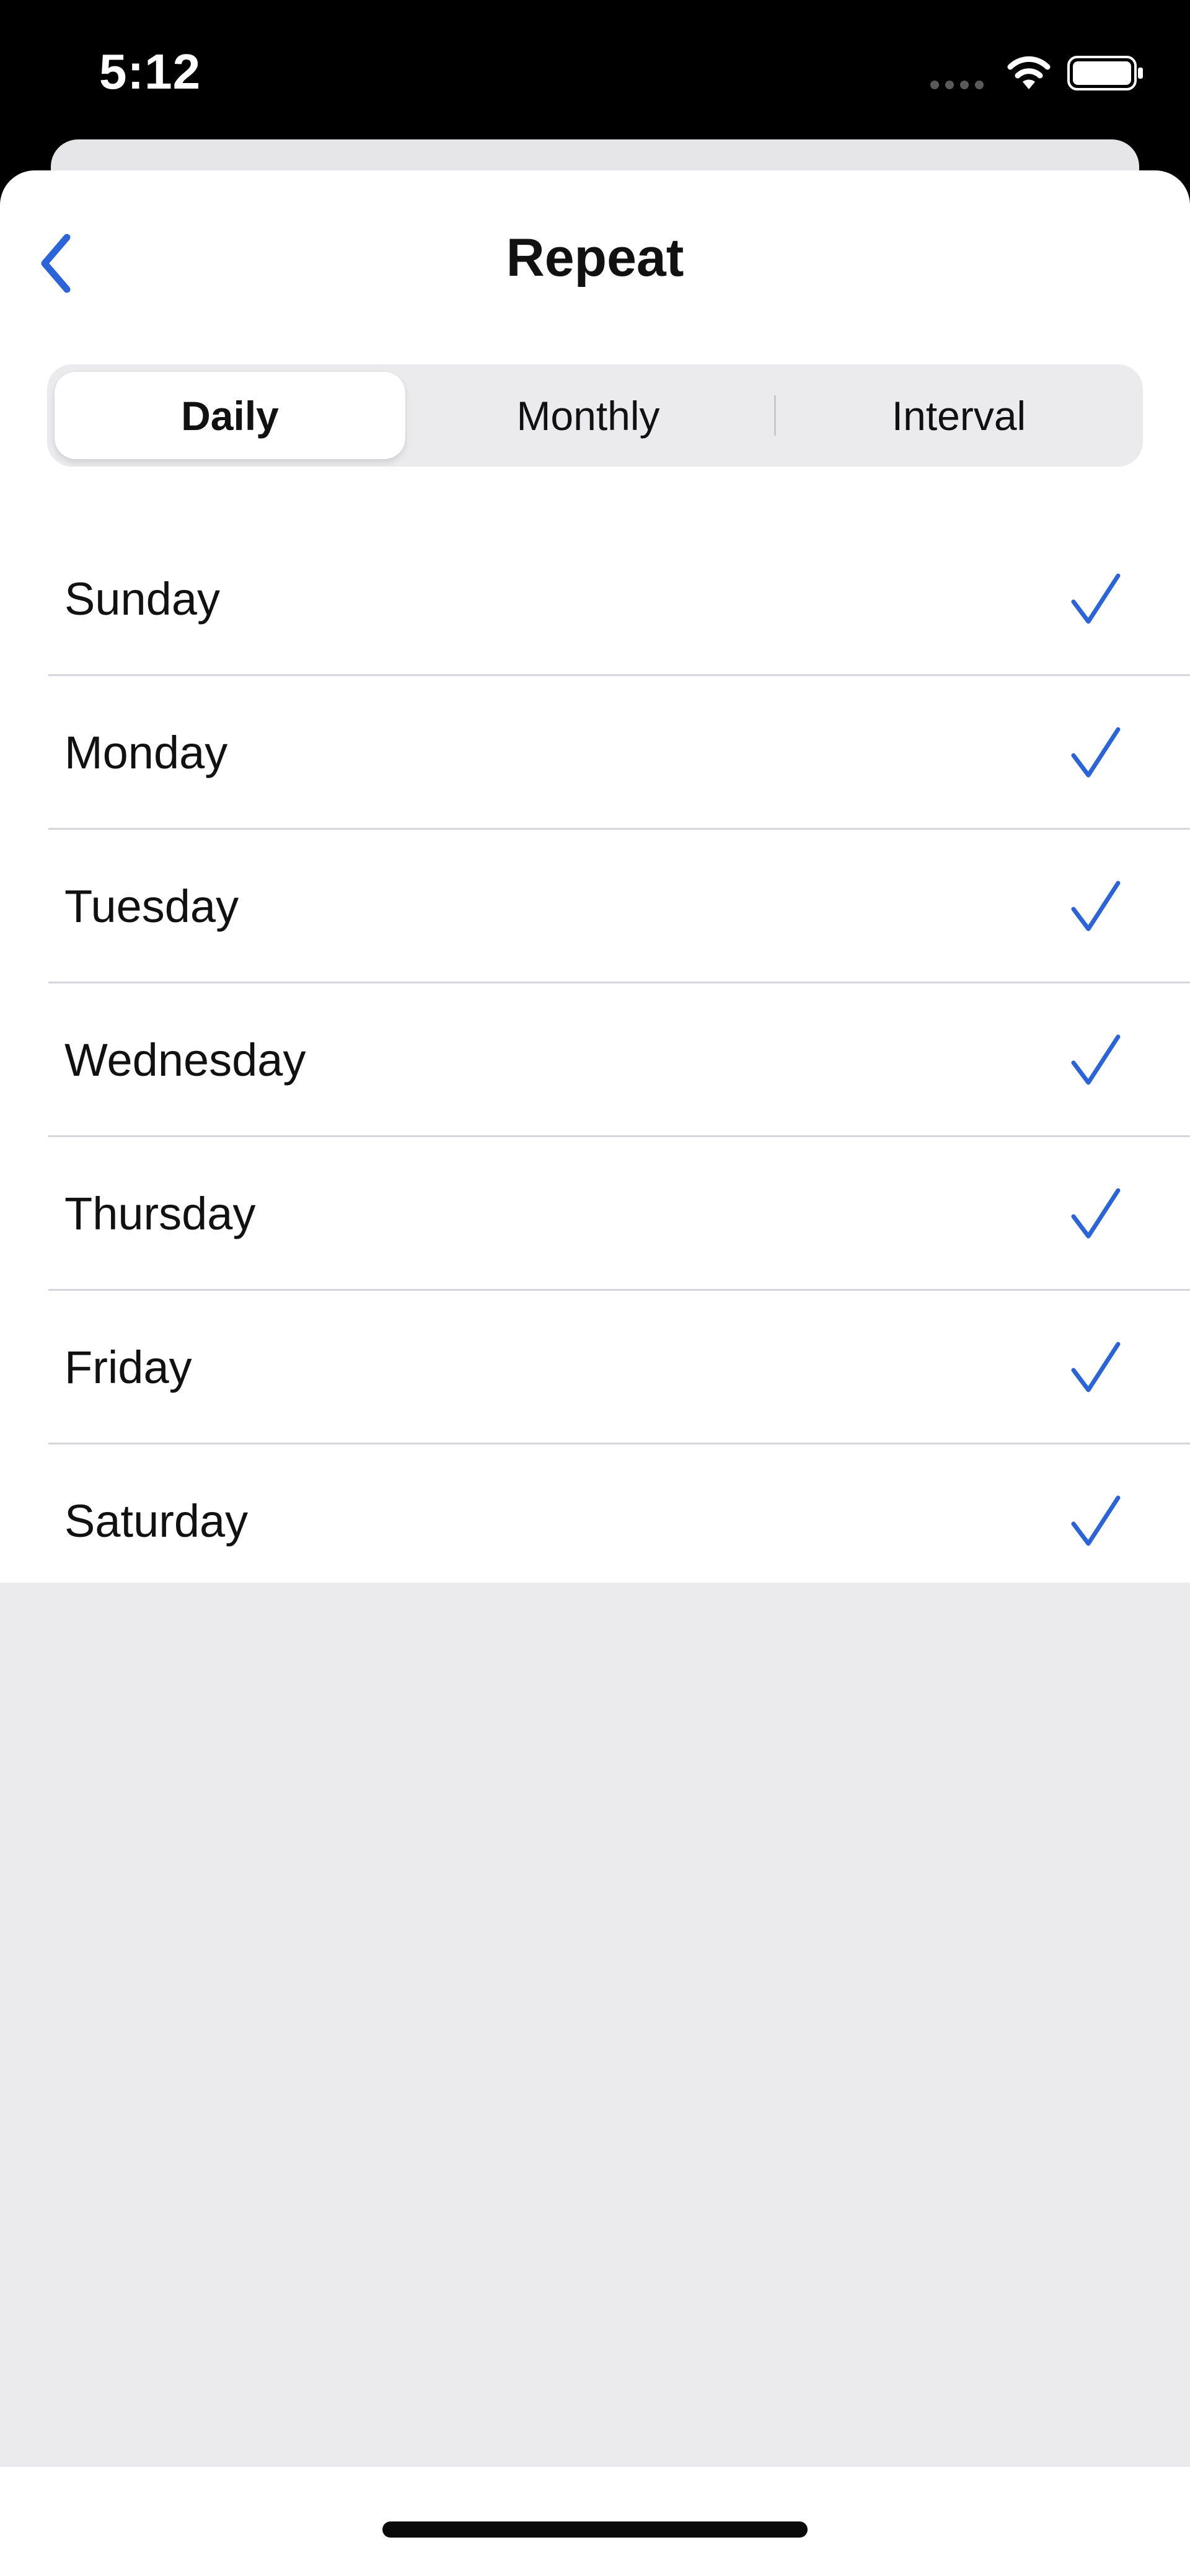 This screenshot has height=2576, width=1190. I want to click on day-row-friday: Friday, so click(595, 1367).